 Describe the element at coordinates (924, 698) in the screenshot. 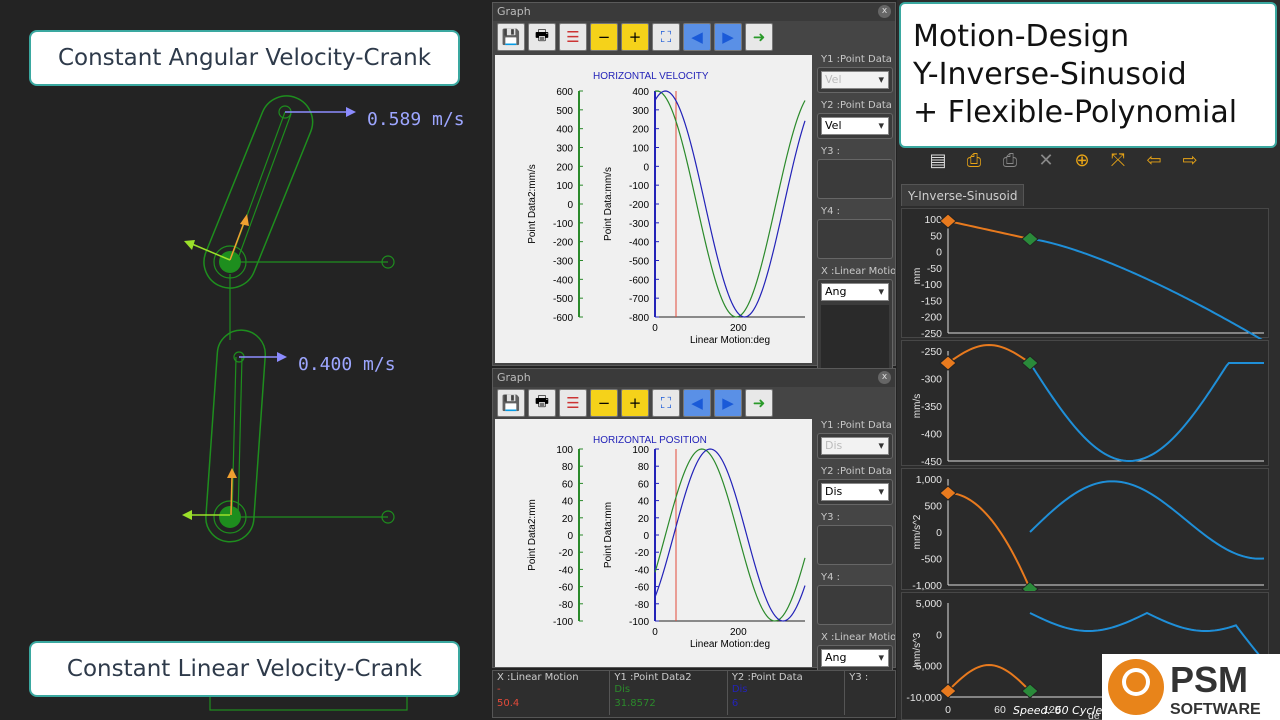

I see `md-tick-label: -10,000` at that location.